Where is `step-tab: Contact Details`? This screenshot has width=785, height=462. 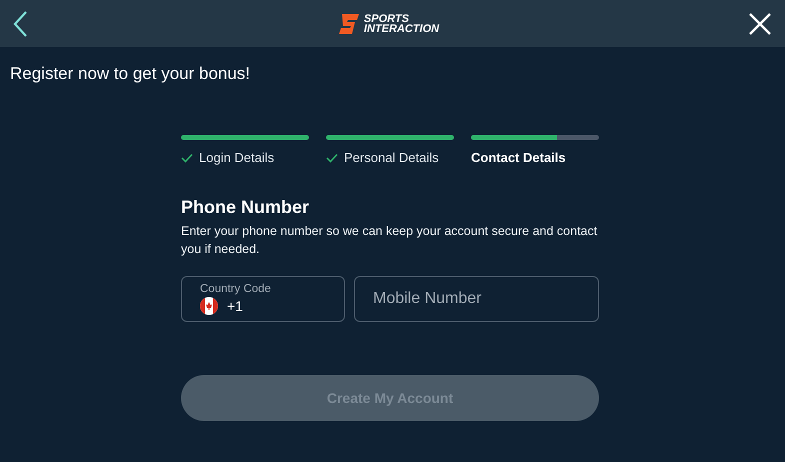 step-tab: Contact Details is located at coordinates (535, 157).